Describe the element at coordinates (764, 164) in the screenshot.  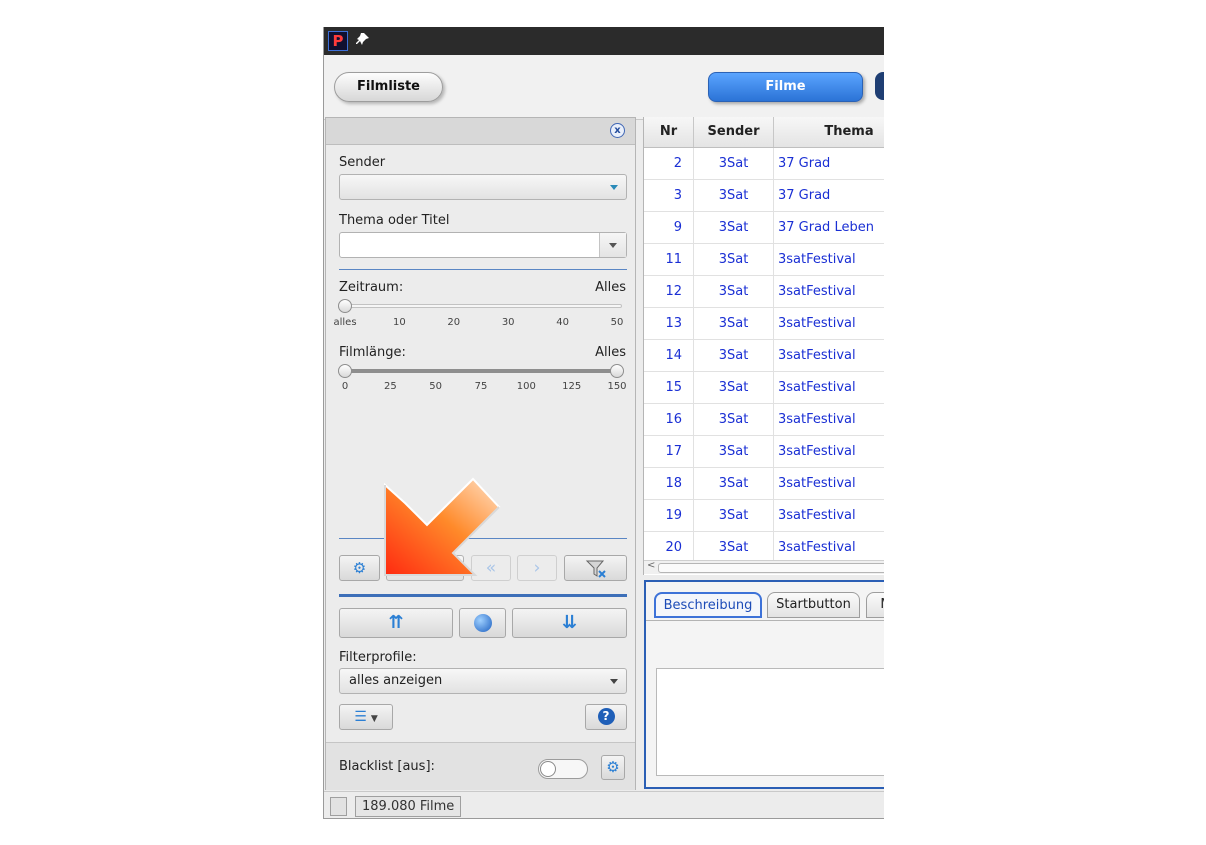
I see `table-row: 2 3Sat 37 Grad` at that location.